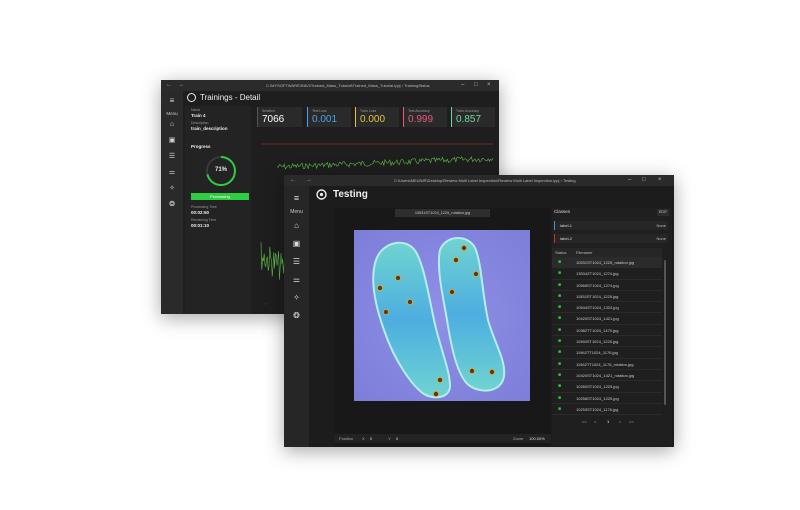  I want to click on table-row: ■ 10420ST1024_1421_rotation.jpg, so click(607, 376).